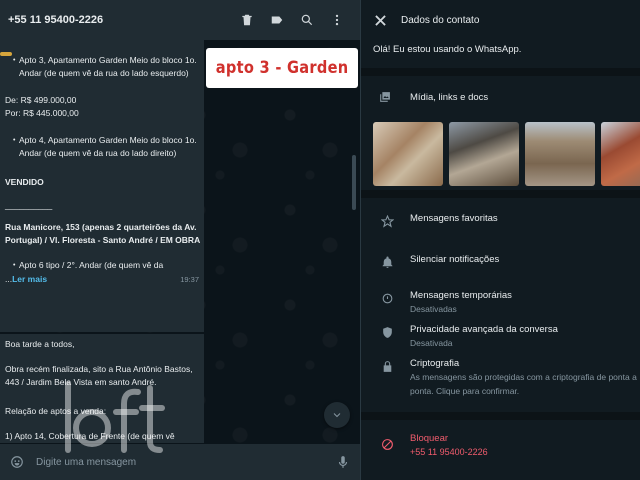  I want to click on message-input, so click(180, 462).